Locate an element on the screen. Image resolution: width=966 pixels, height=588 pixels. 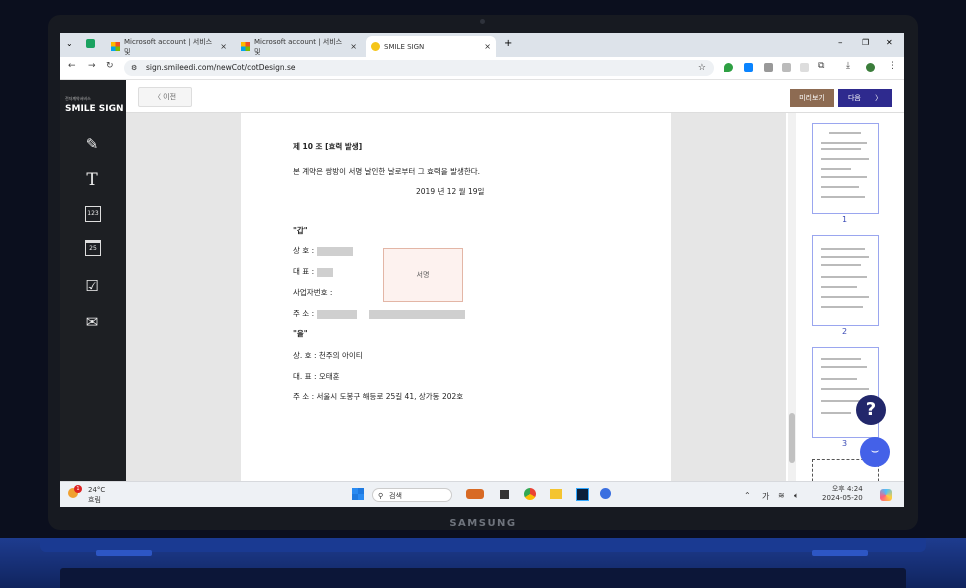
taskbar-clock: 오후 4:24 2024-05-20 is located at coordinates (842, 494).